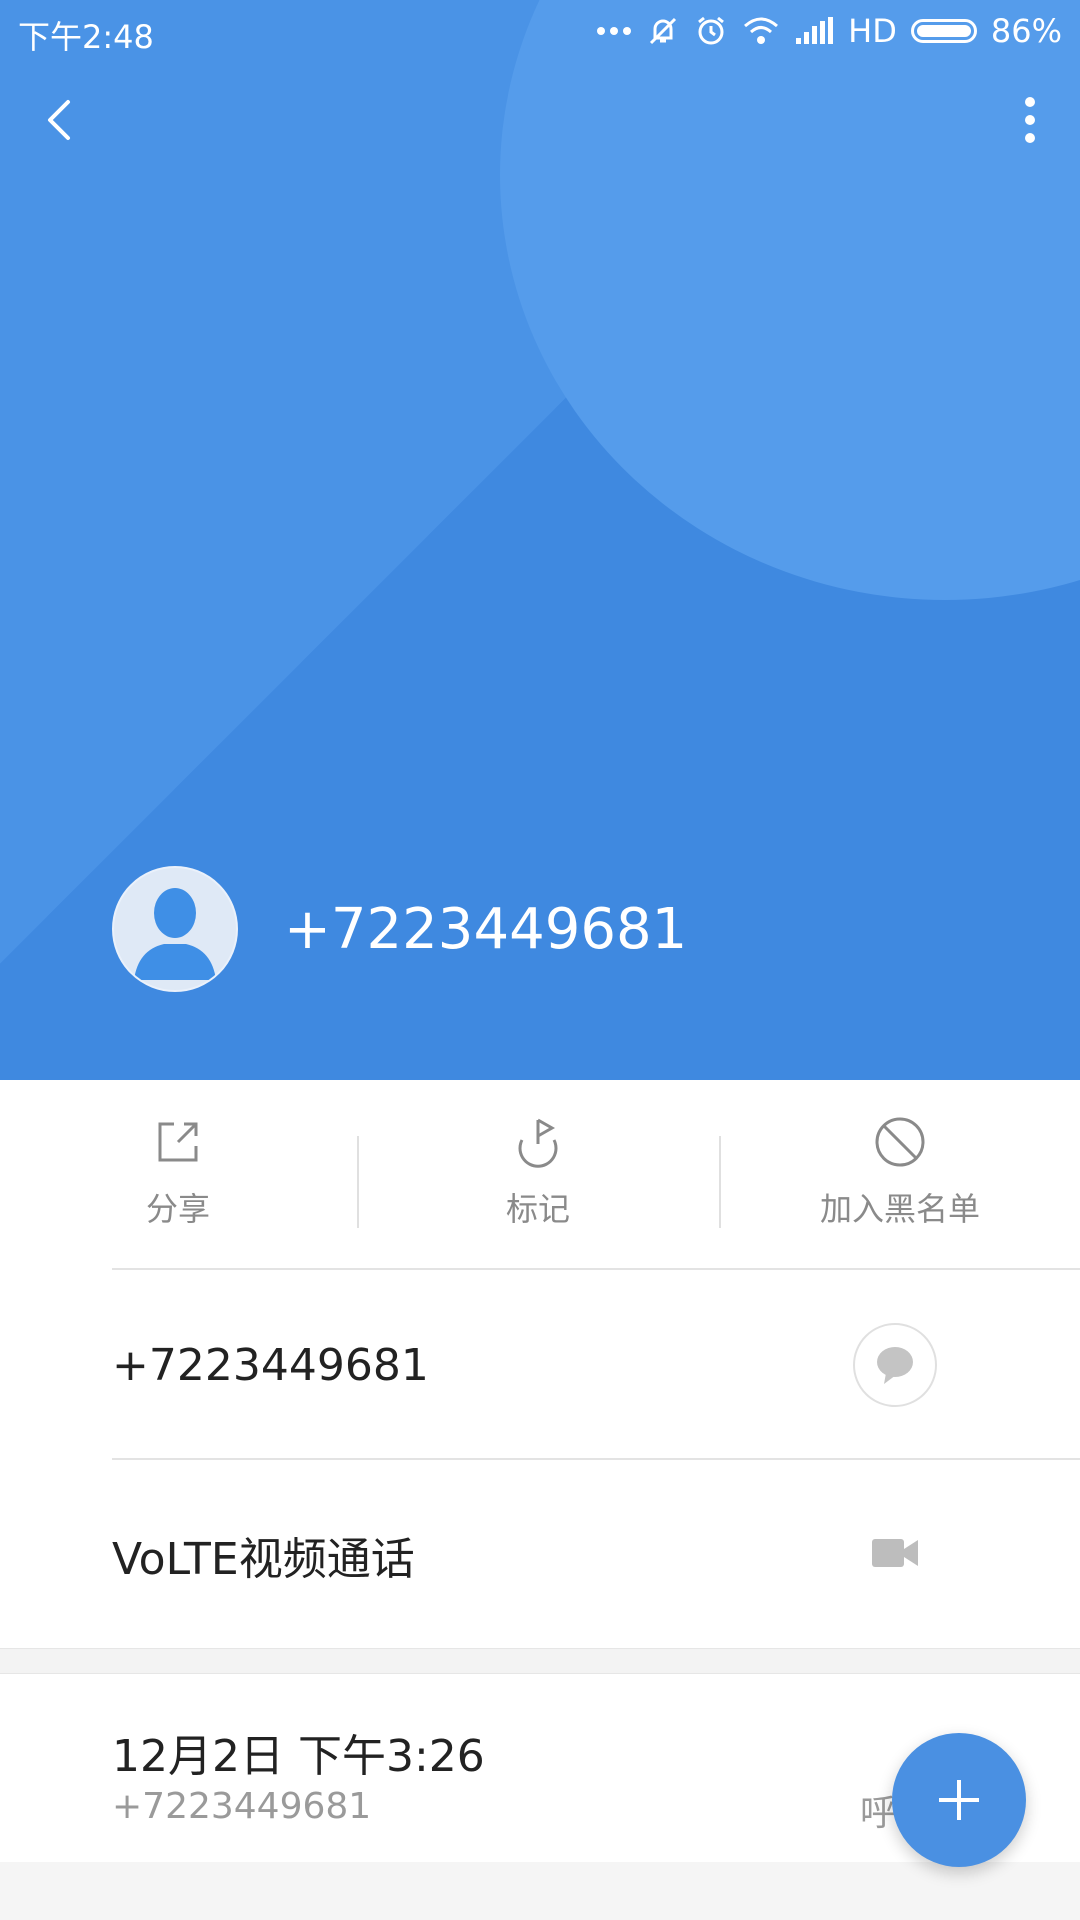 This screenshot has height=1920, width=1080. I want to click on network-type: HD, so click(872, 31).